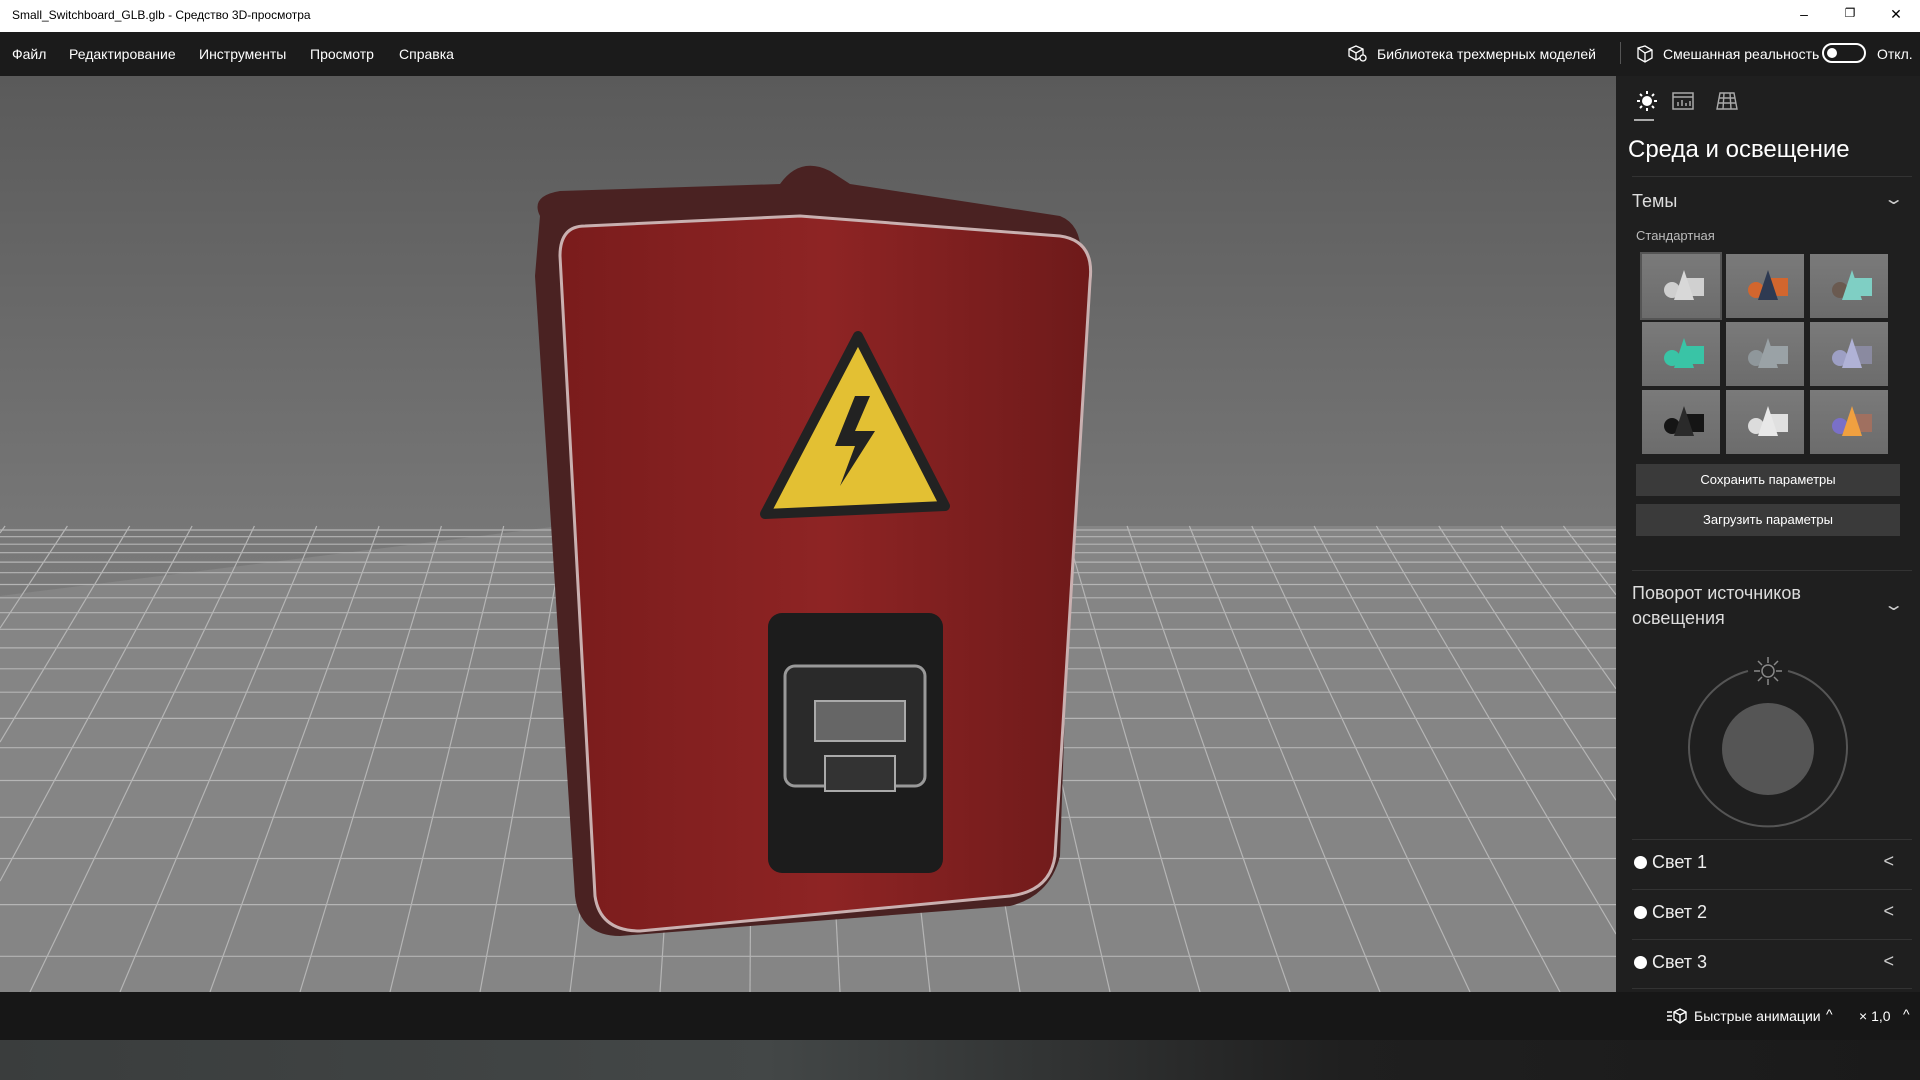 This screenshot has height=1080, width=1920. What do you see at coordinates (1844, 53) in the screenshot?
I see `mixed-reality-toggle` at bounding box center [1844, 53].